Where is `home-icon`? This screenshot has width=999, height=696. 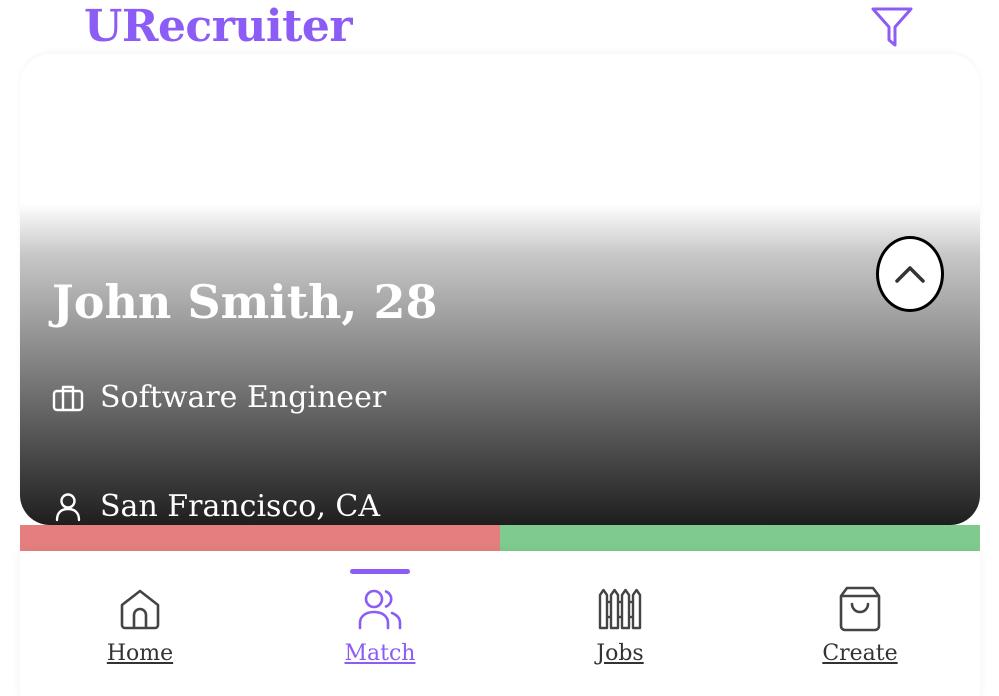 home-icon is located at coordinates (140, 609).